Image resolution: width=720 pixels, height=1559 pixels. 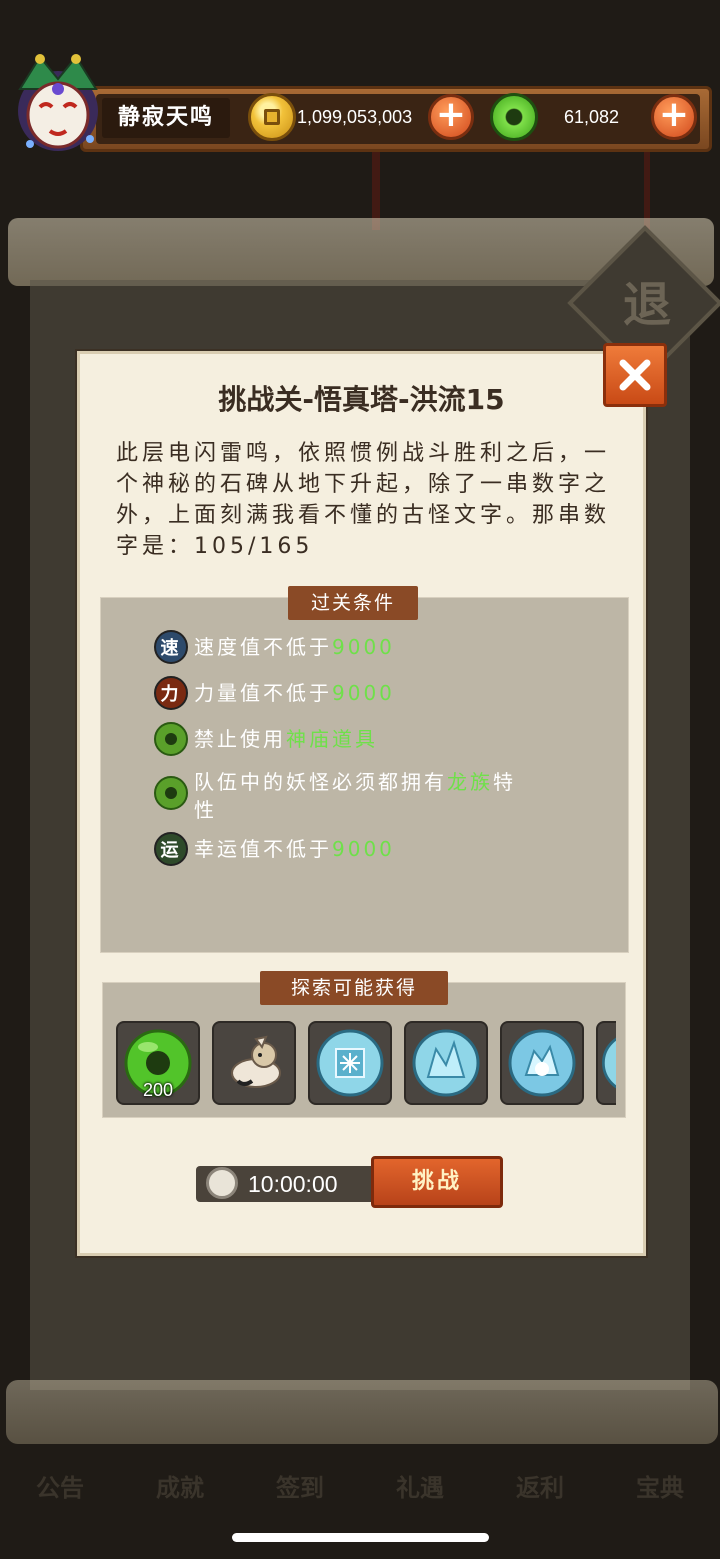 I want to click on nav-achievement: 成就, so click(x=180, y=1485).